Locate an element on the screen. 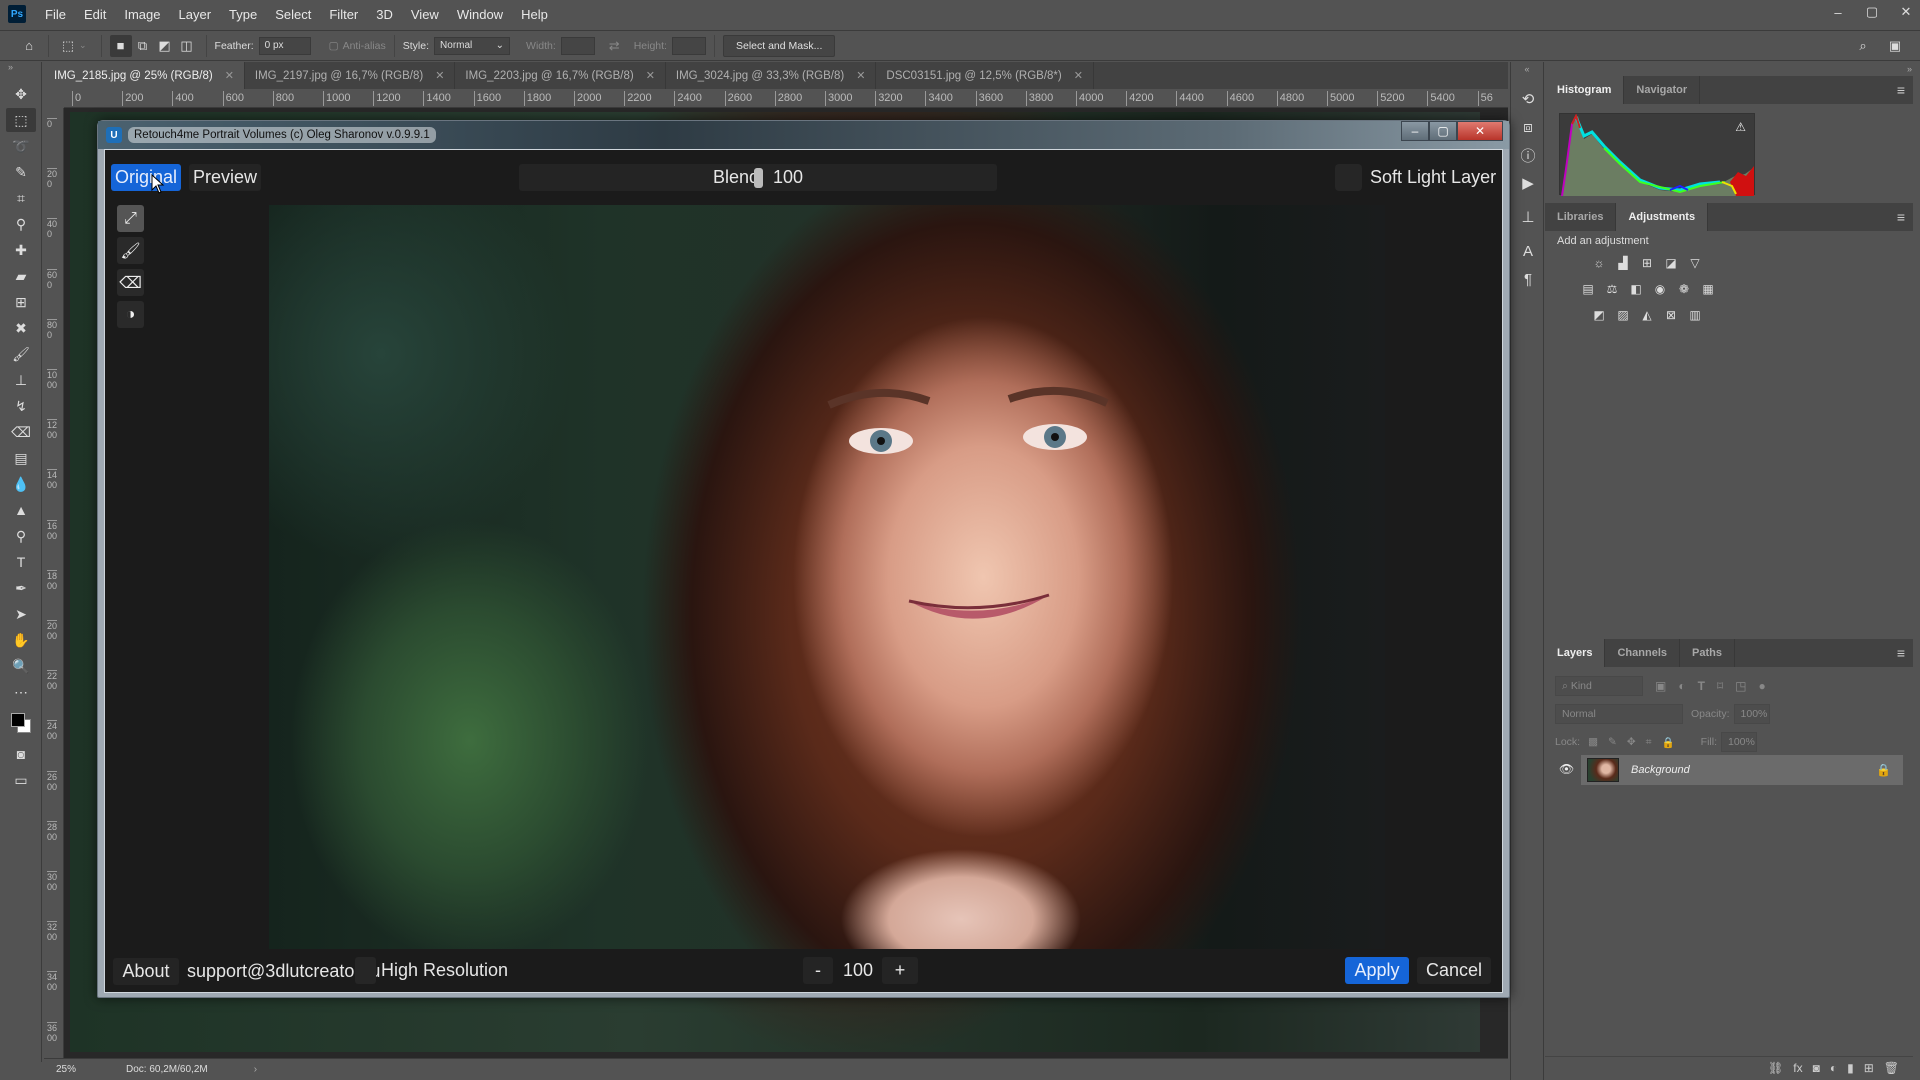  adjustment-filter-icon: ◐ is located at coordinates (1681, 686).